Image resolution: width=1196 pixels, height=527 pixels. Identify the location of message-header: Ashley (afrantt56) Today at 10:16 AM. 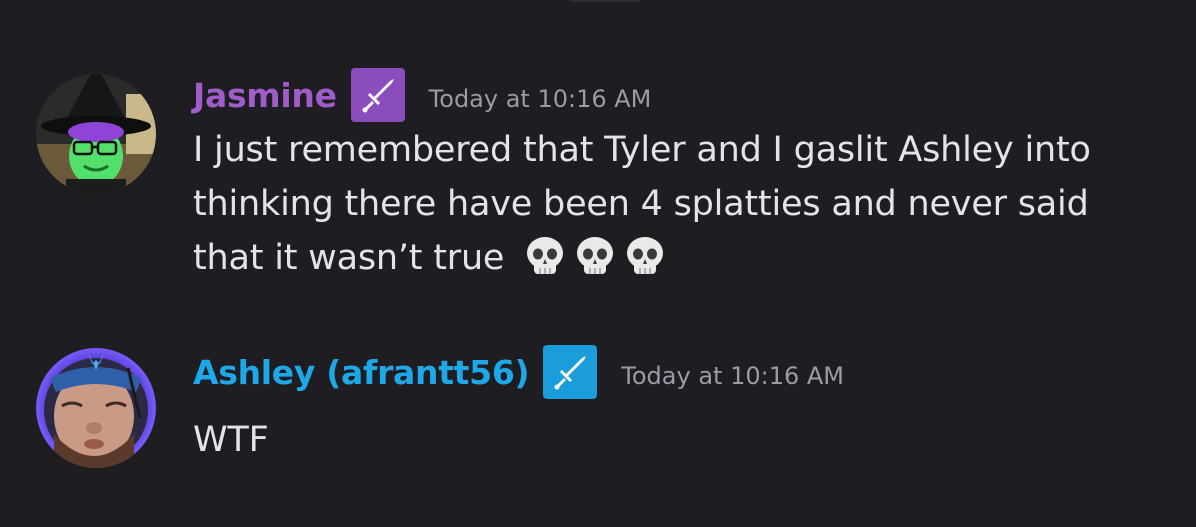
(518, 372).